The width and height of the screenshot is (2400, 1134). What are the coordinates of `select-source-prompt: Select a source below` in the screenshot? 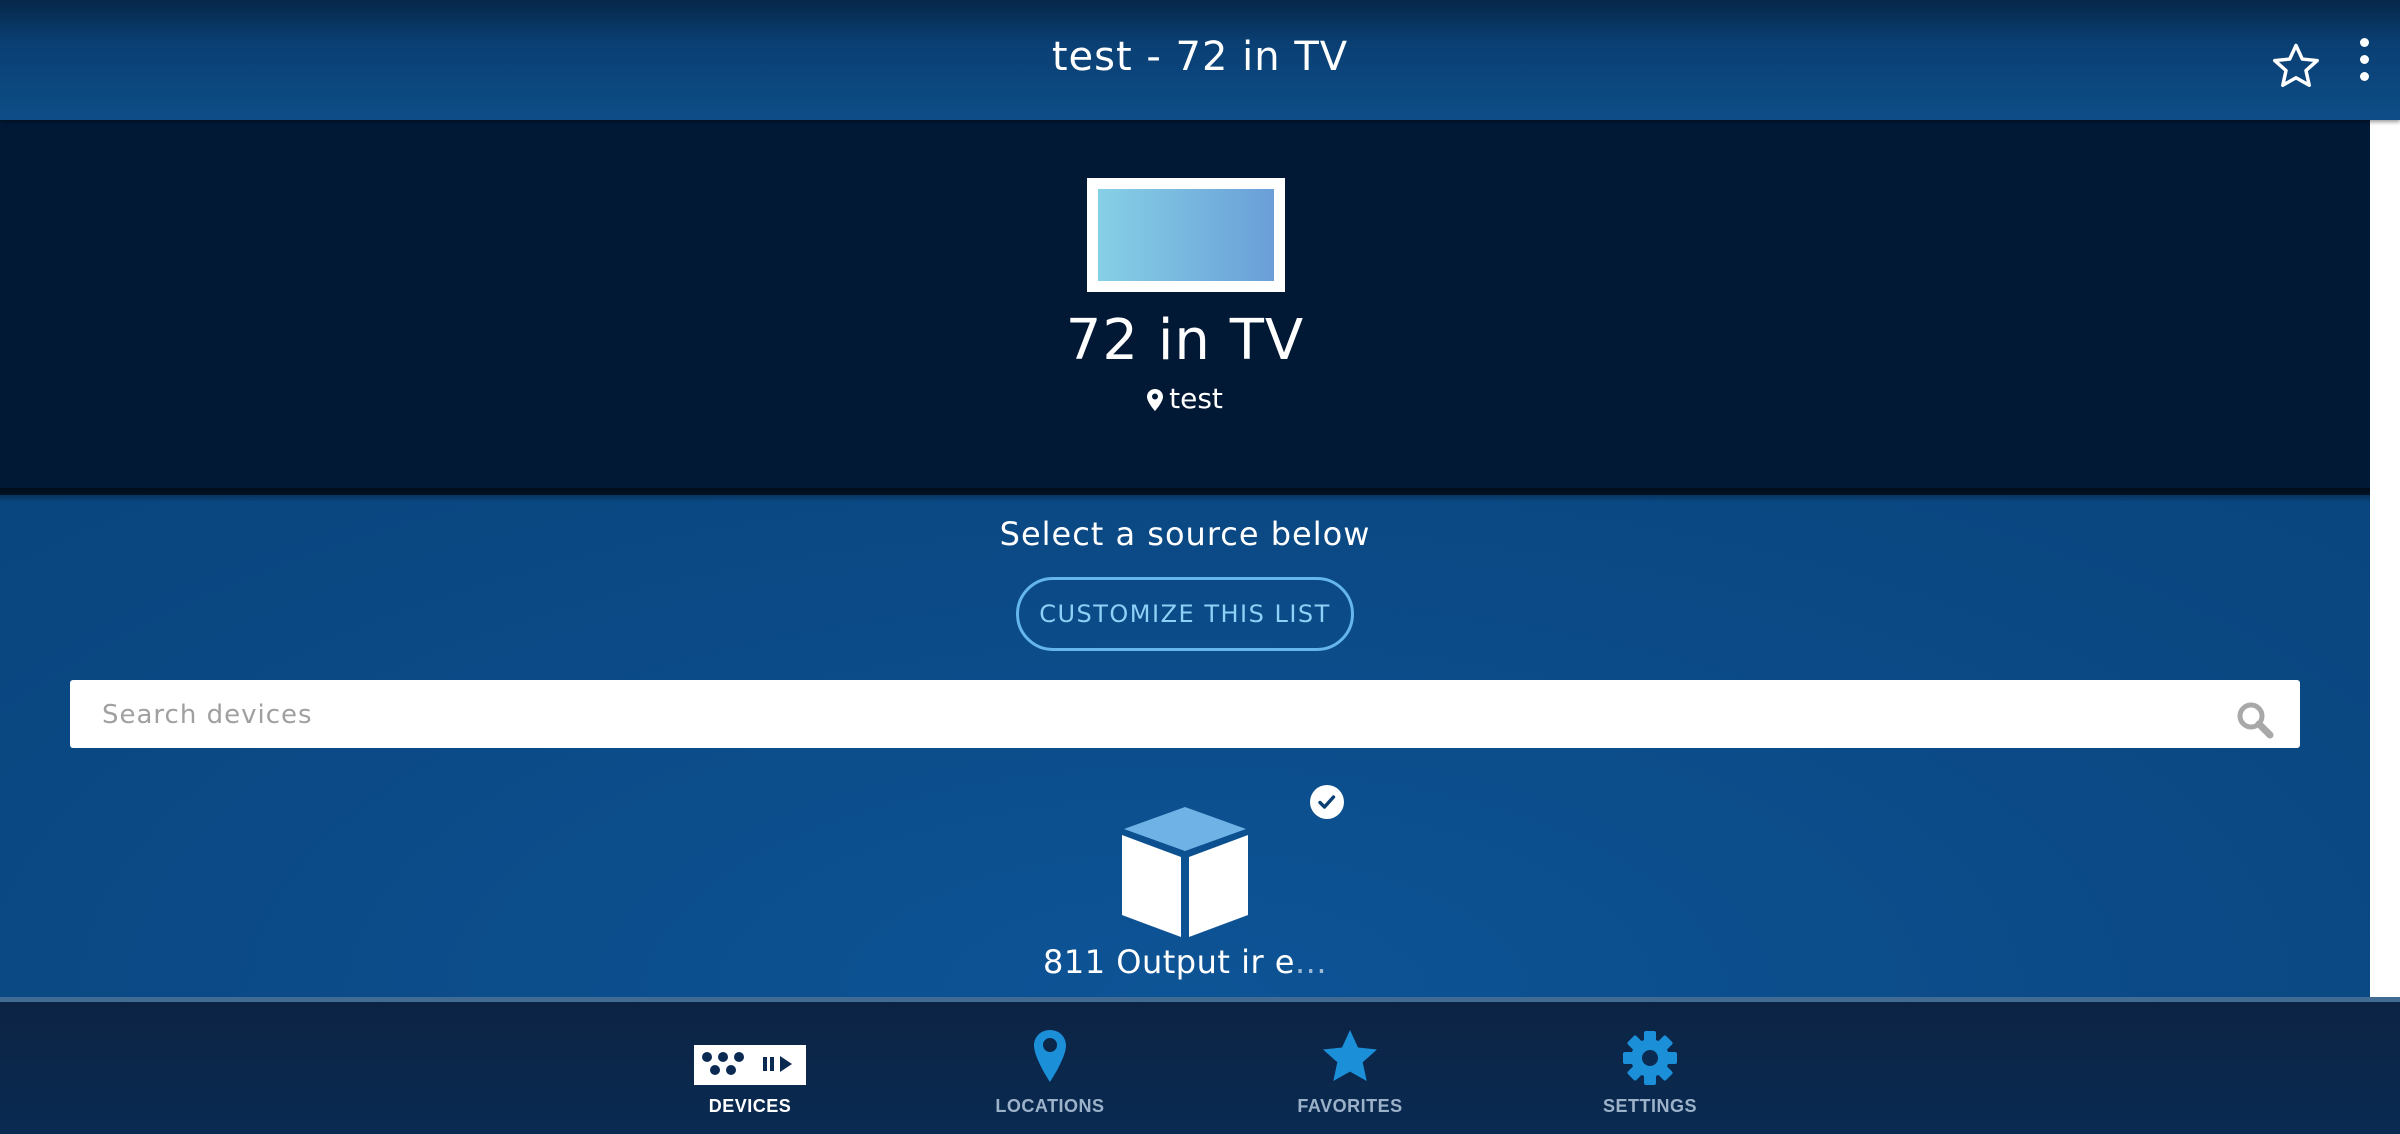 It's located at (1185, 534).